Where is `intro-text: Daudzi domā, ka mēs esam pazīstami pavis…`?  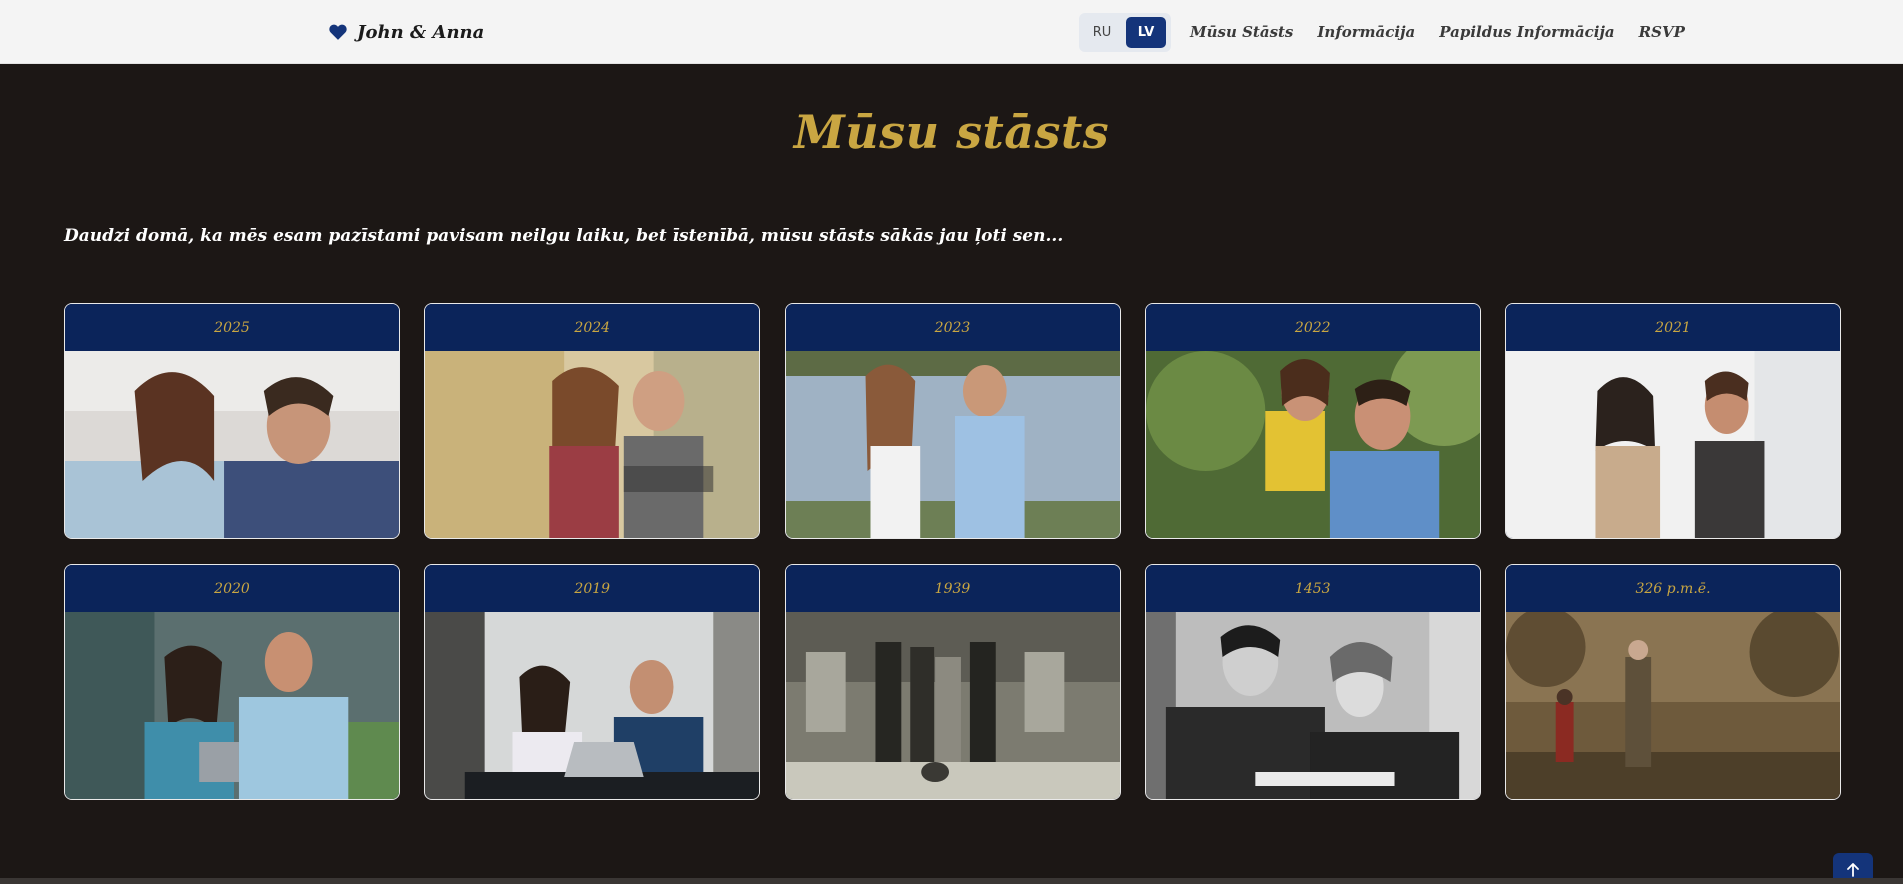
intro-text: Daudzi domā, ka mēs esam pazīstami pavis… is located at coordinates (564, 236).